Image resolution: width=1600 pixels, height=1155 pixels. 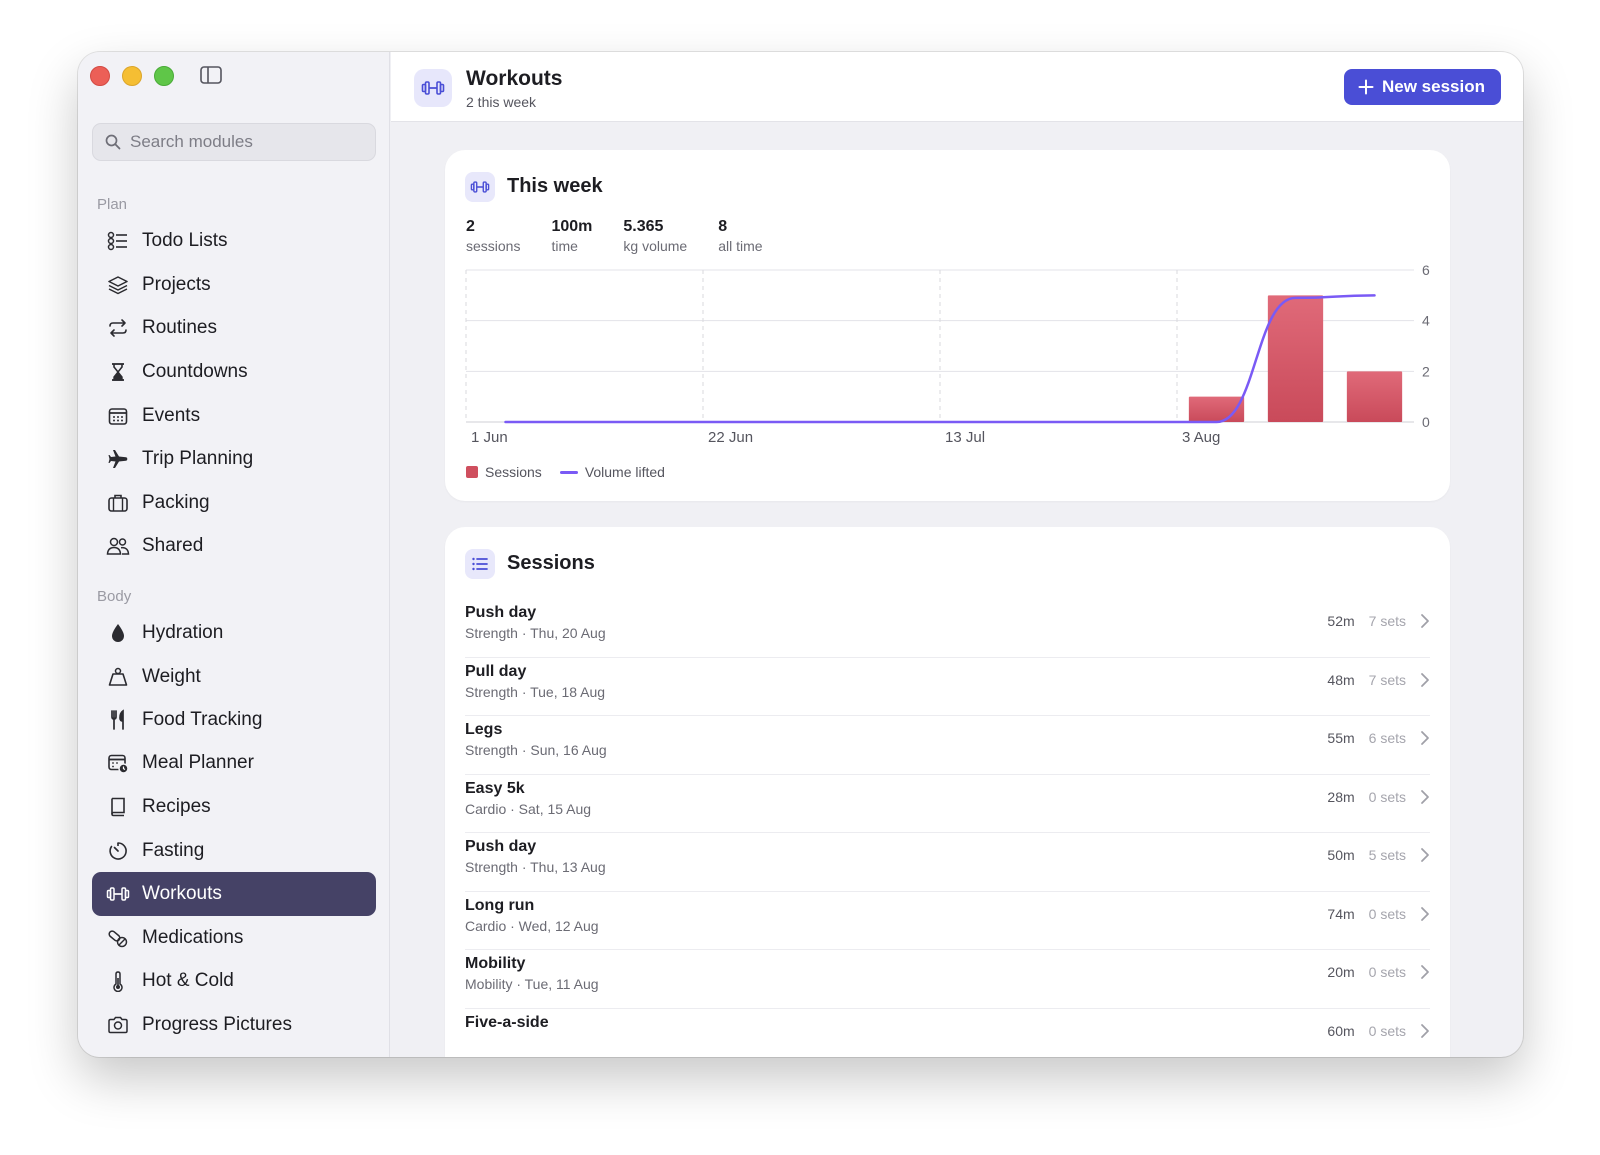 I want to click on sidebar-item-todo-lists: Todo Lists, so click(x=234, y=241).